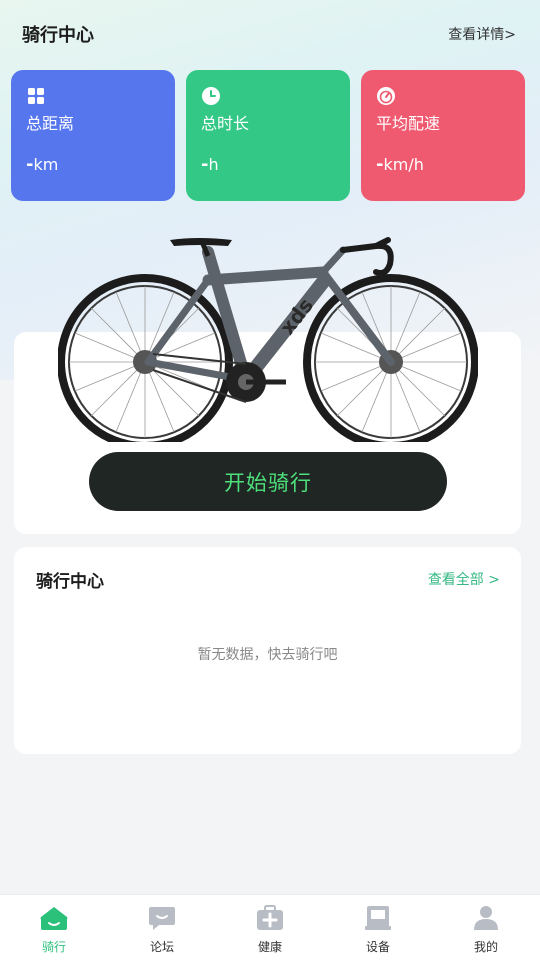 The width and height of the screenshot is (540, 960). I want to click on chat-icon, so click(162, 918).